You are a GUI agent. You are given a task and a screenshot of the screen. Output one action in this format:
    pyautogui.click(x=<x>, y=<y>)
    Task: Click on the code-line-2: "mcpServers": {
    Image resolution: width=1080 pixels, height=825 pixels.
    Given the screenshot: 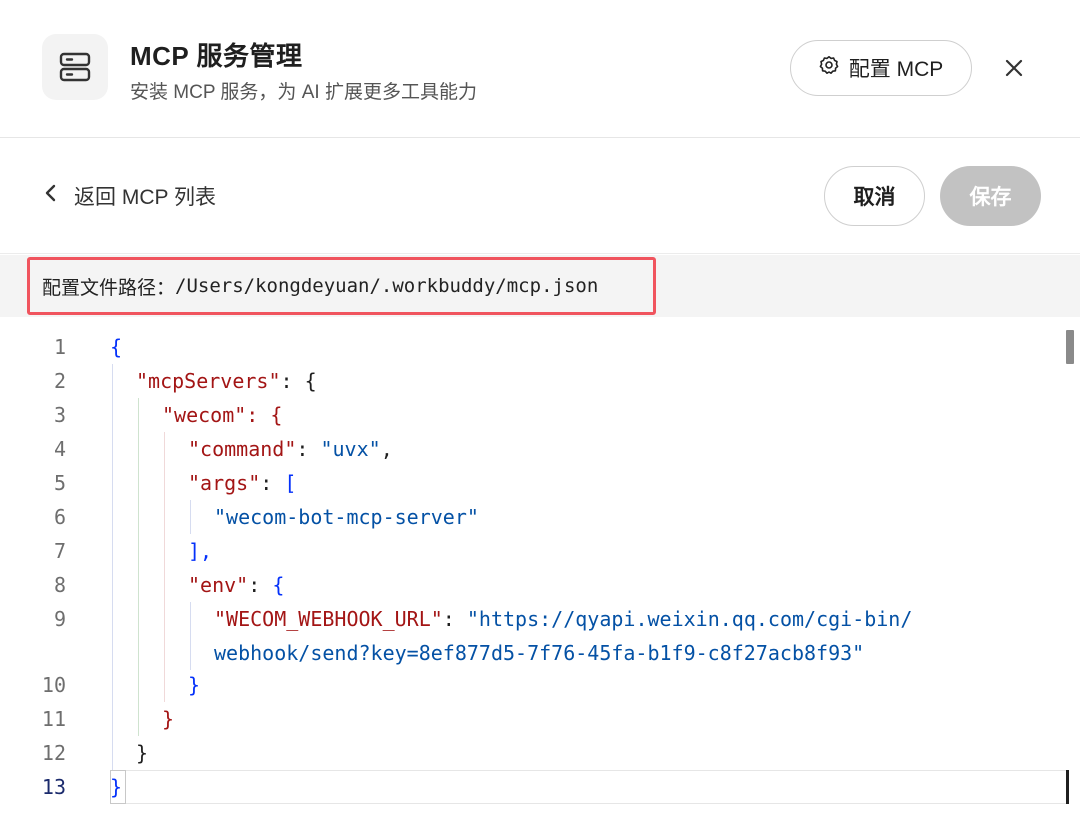 What is the action you would take?
    pyautogui.click(x=226, y=381)
    